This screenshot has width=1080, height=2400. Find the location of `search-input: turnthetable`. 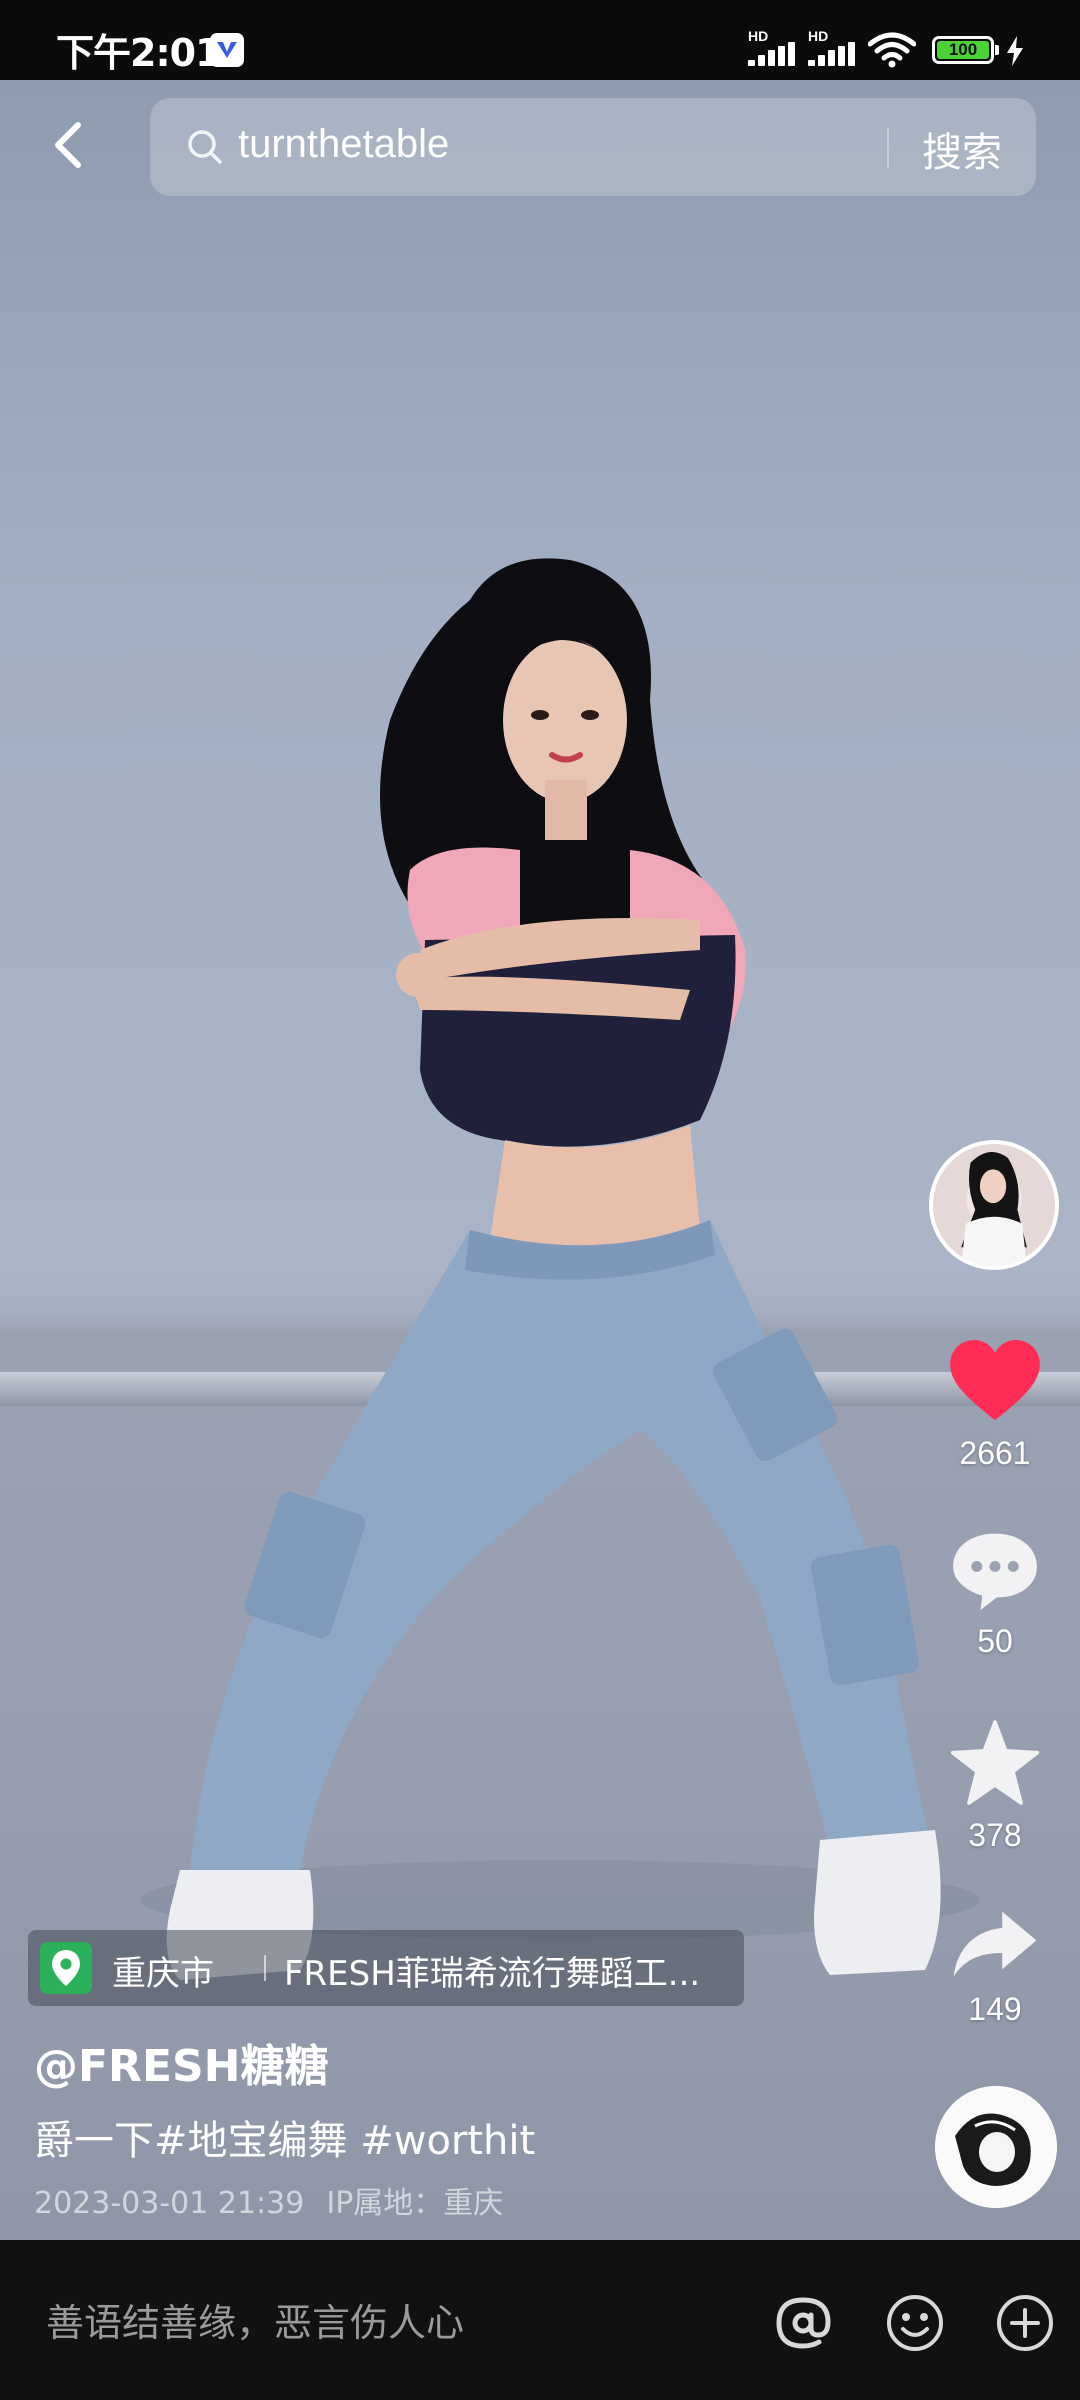

search-input: turnthetable is located at coordinates (343, 144).